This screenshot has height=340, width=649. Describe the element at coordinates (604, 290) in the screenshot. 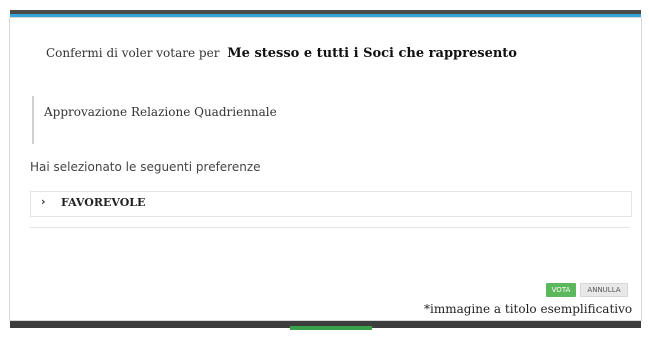

I see `cancel-button: ANNULLA` at that location.